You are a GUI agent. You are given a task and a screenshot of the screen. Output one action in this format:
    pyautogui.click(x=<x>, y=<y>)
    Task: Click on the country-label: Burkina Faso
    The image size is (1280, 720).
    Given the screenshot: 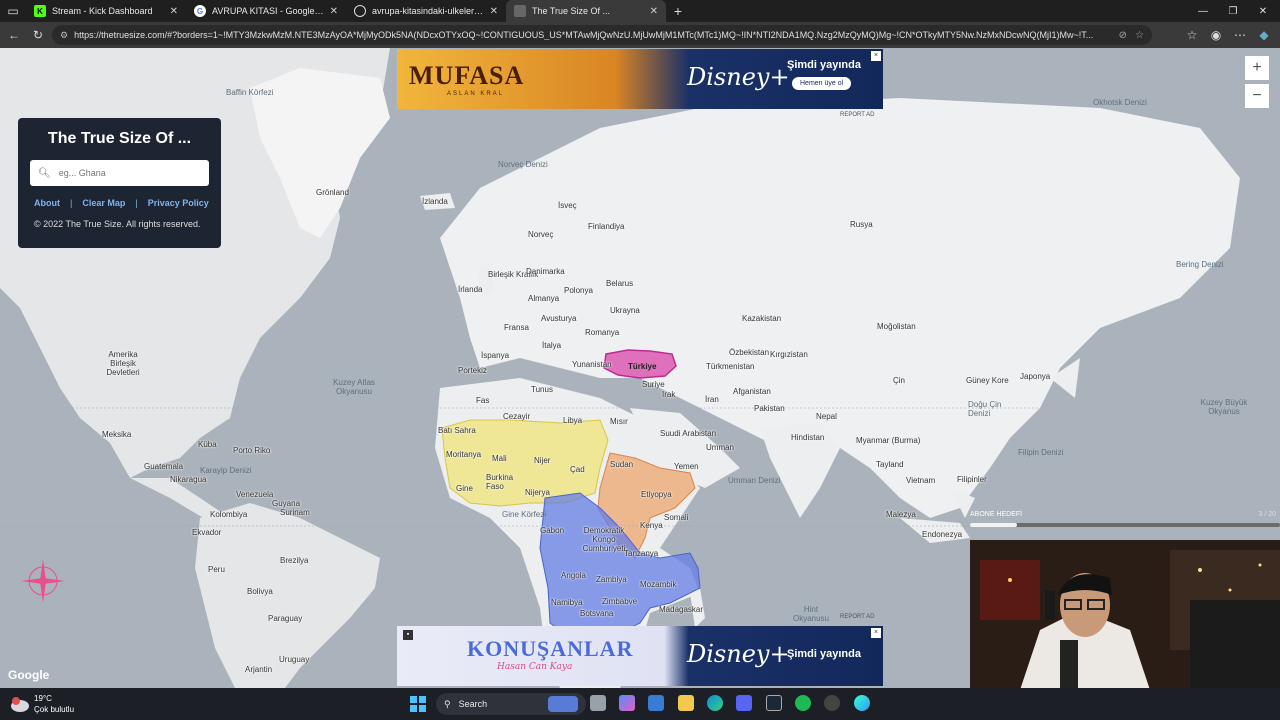 What is the action you would take?
    pyautogui.click(x=500, y=482)
    